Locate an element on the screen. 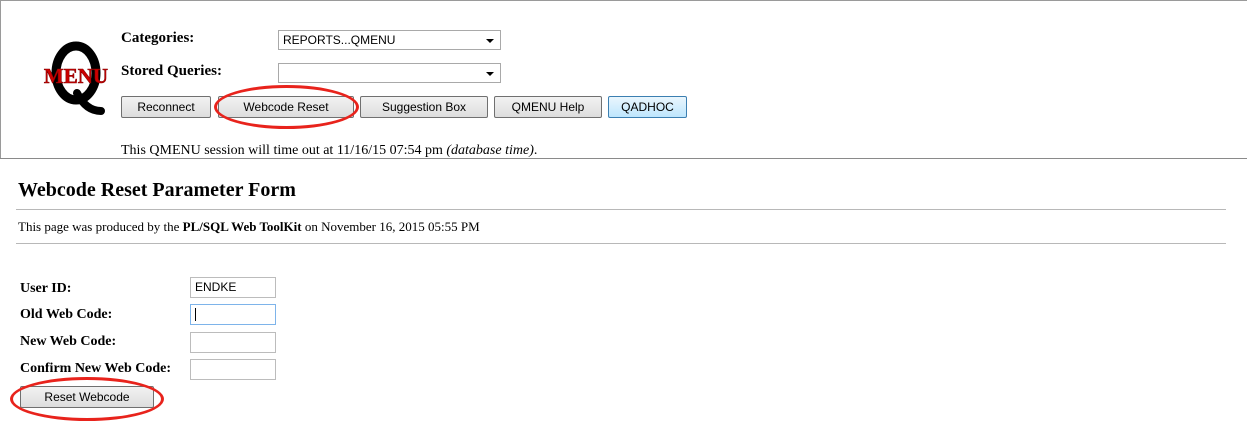  stored-queries-select is located at coordinates (389, 73).